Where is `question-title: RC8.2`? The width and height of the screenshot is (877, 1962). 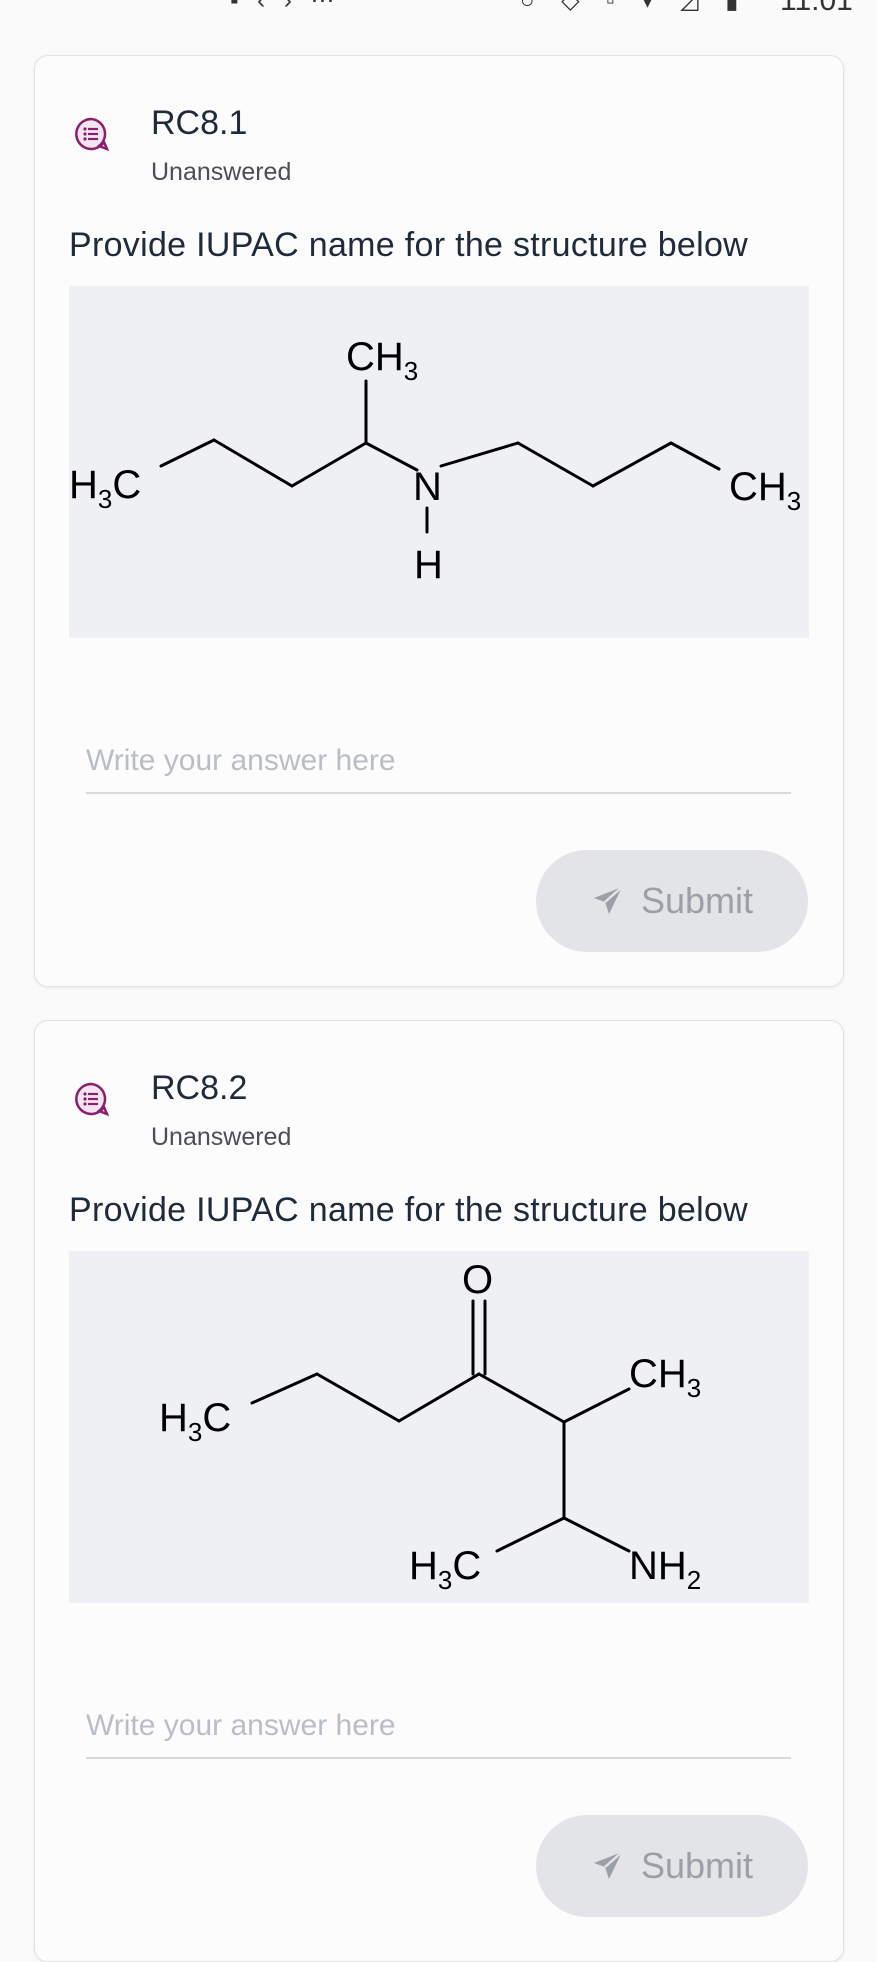 question-title: RC8.2 is located at coordinates (199, 1088).